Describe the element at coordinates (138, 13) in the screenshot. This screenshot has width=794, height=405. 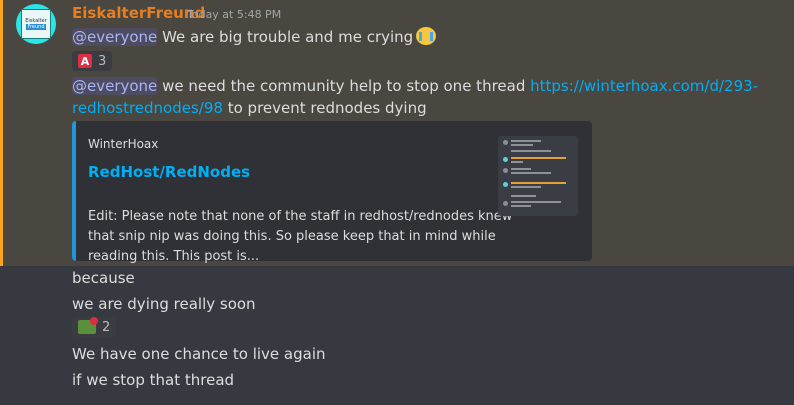
I see `username: EiskalterFreund` at that location.